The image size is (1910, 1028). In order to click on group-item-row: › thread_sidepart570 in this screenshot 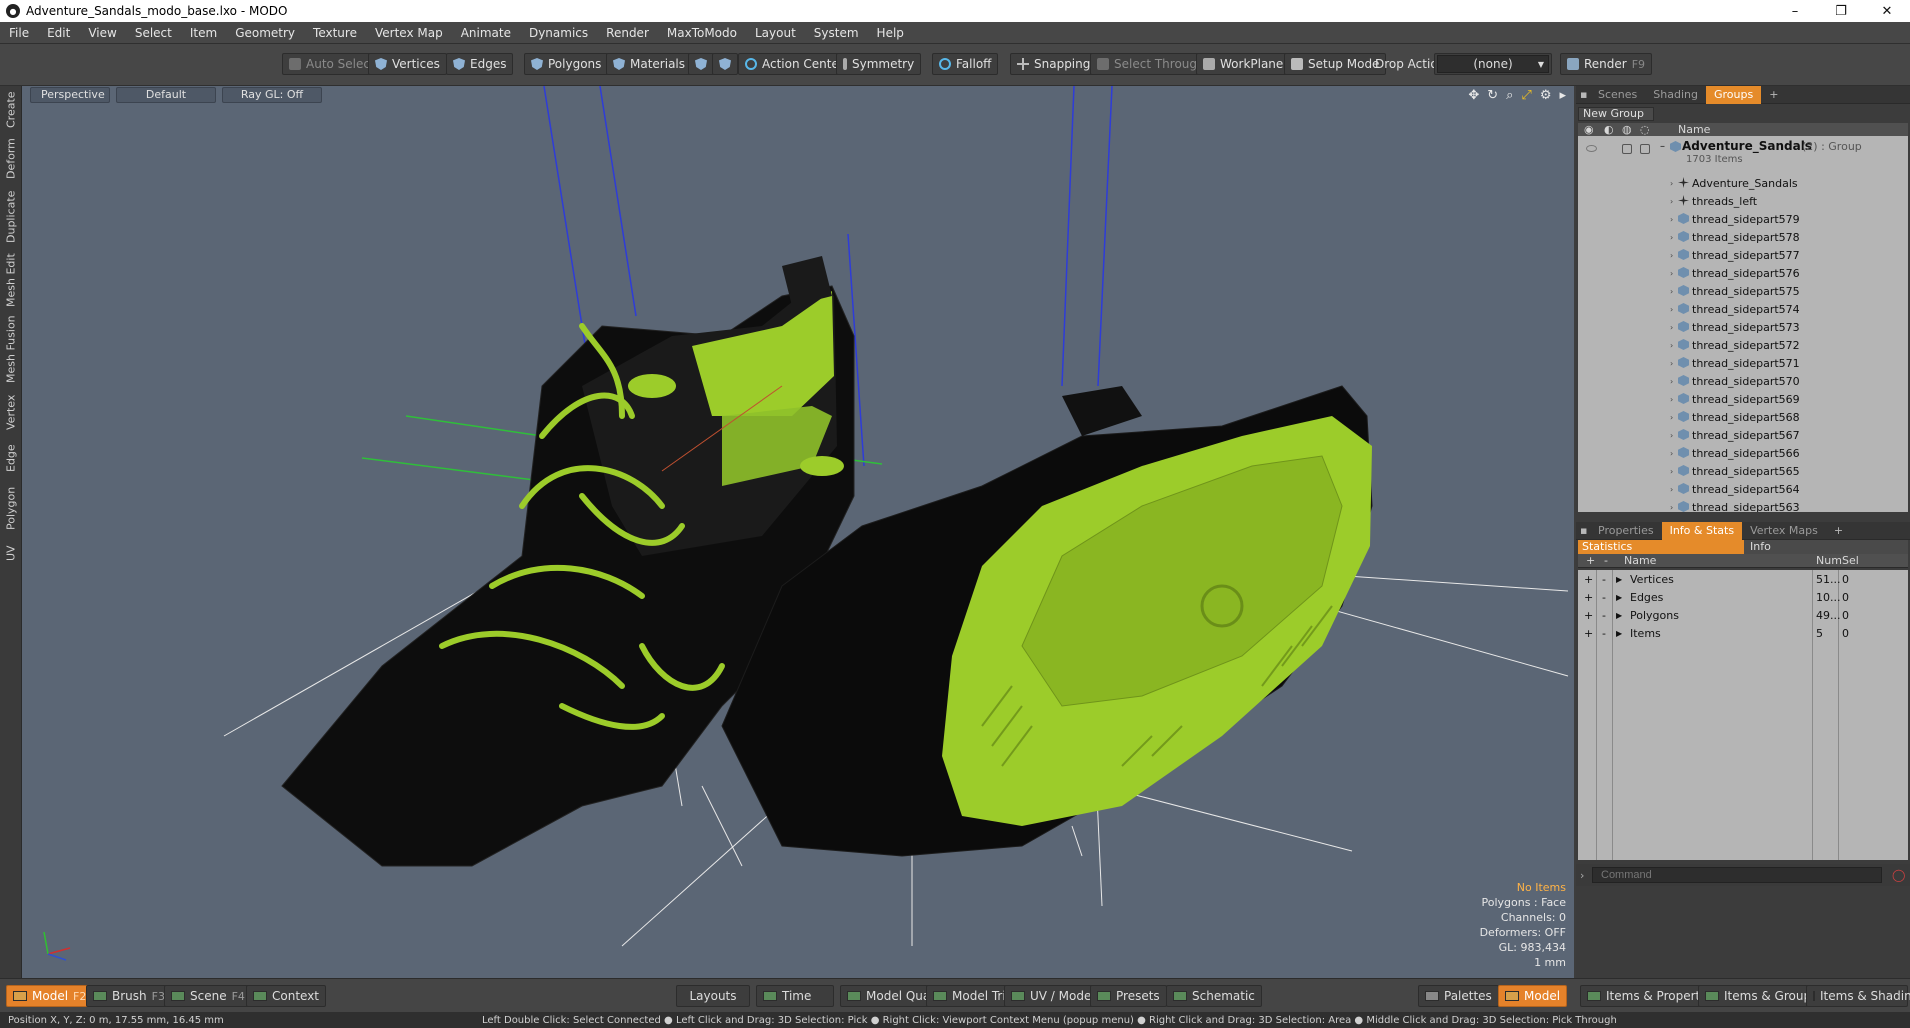, I will do `click(1743, 381)`.